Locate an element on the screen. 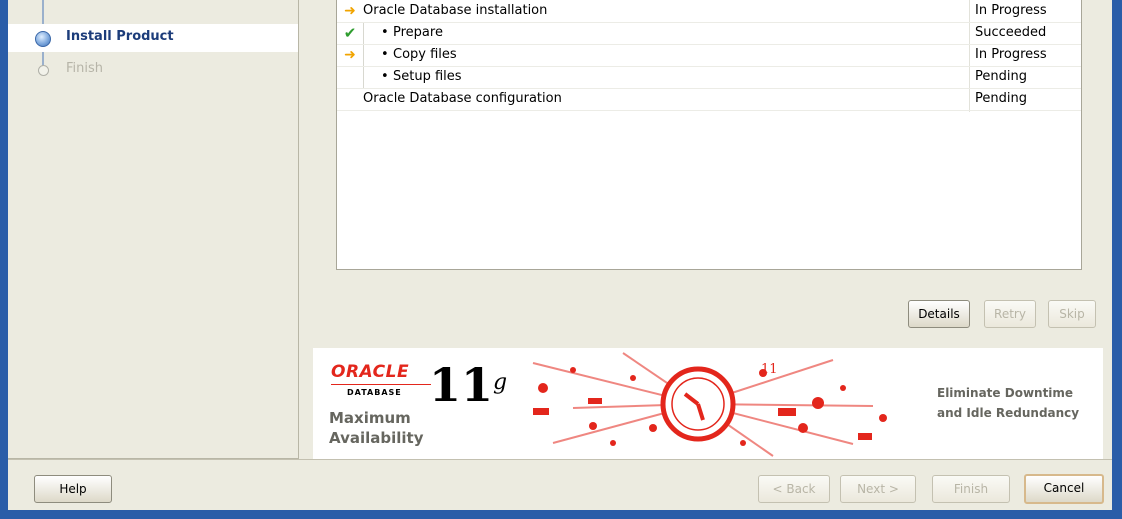 This screenshot has height=519, width=1122. table-row: ✔ • Prepare Succeeded is located at coordinates (709, 33).